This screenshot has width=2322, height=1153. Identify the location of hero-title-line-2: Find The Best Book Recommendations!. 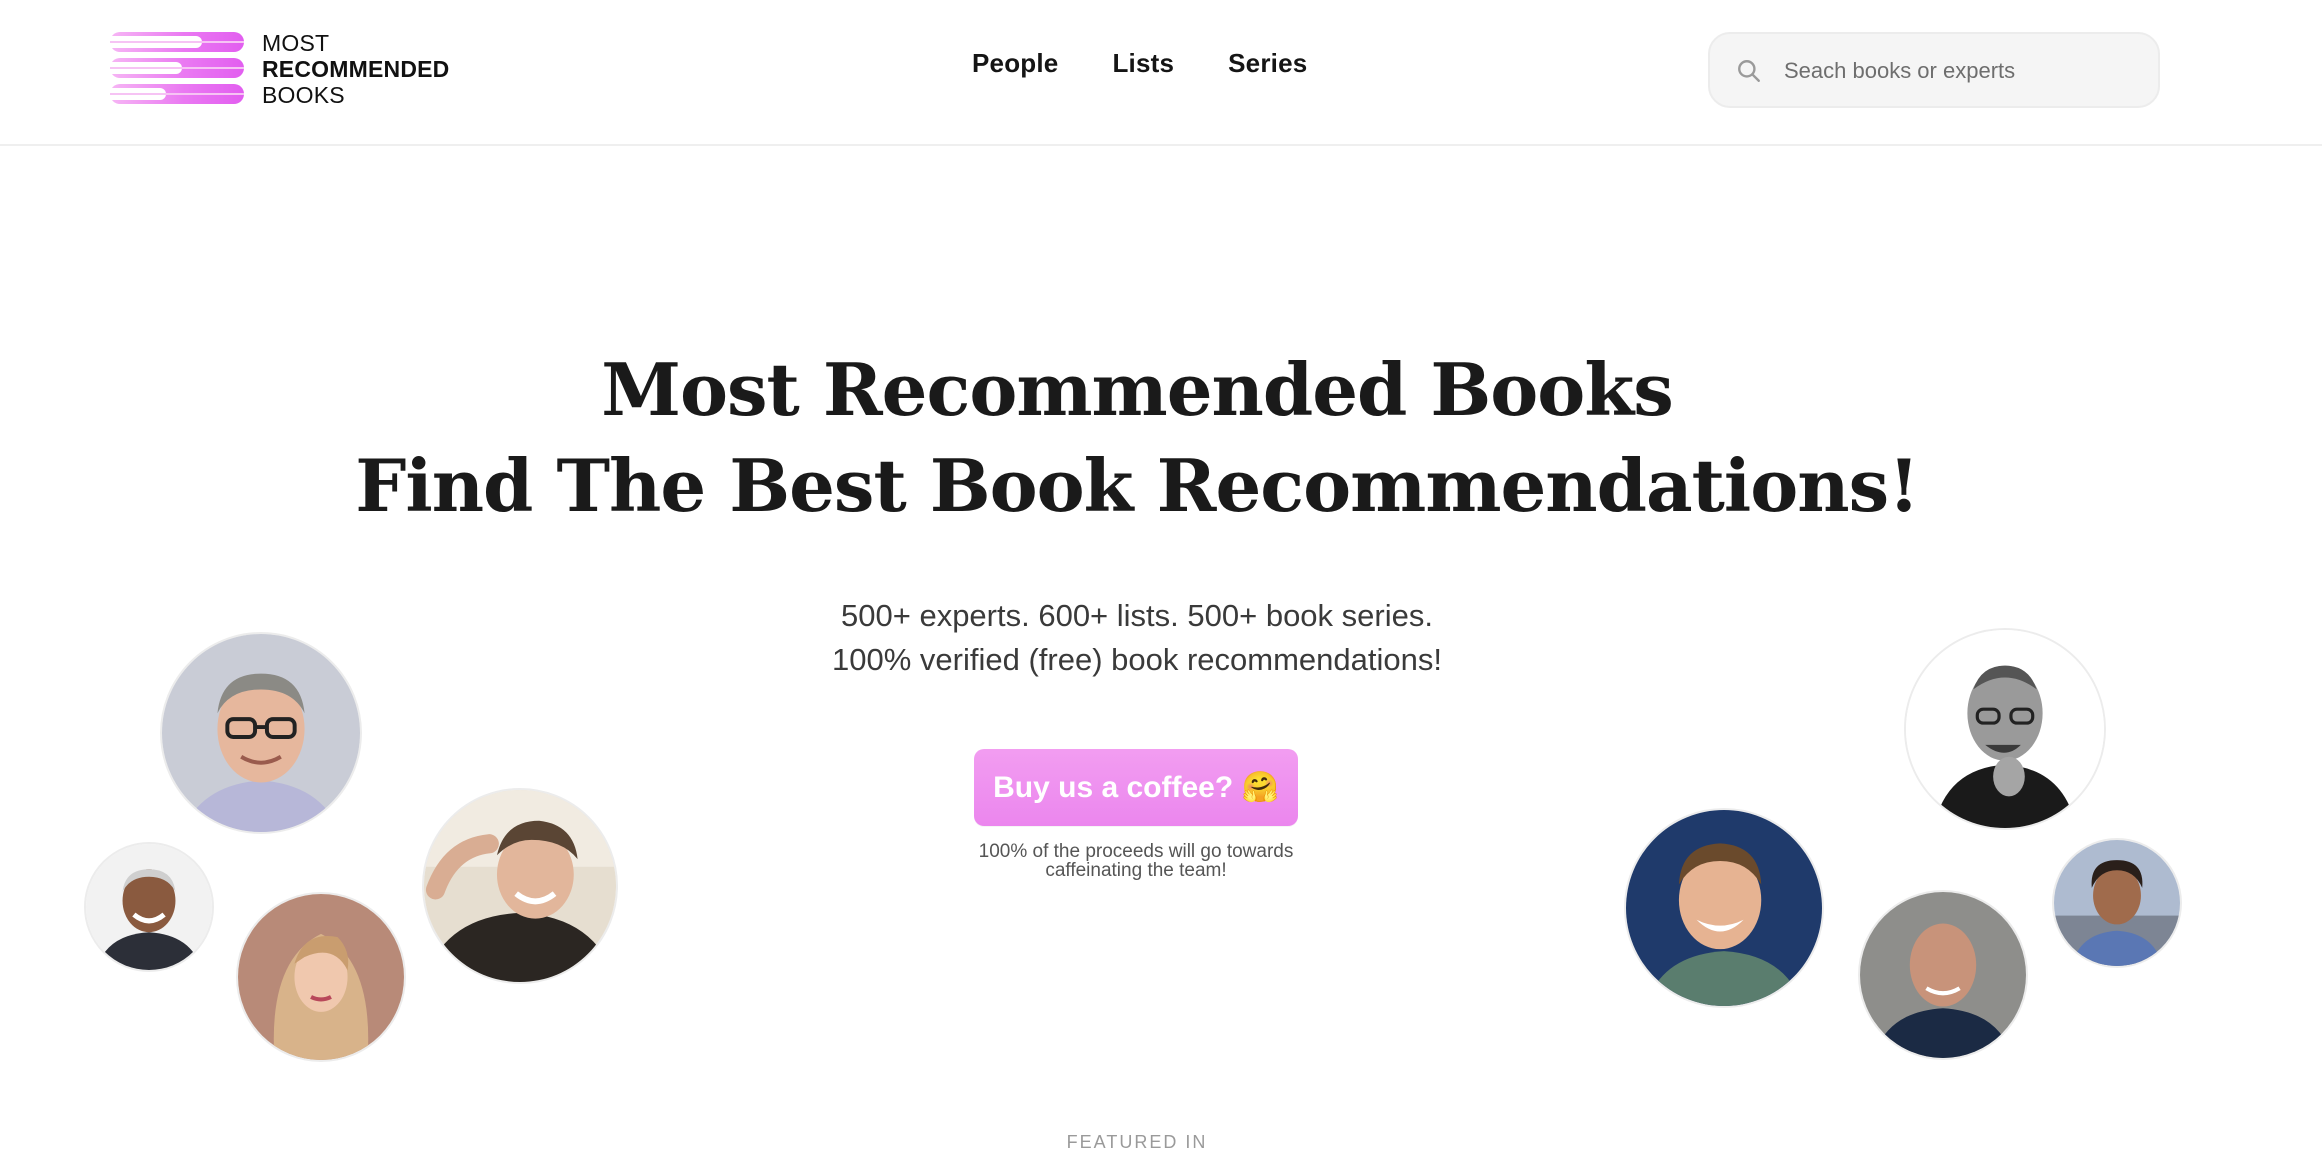
(1137, 485).